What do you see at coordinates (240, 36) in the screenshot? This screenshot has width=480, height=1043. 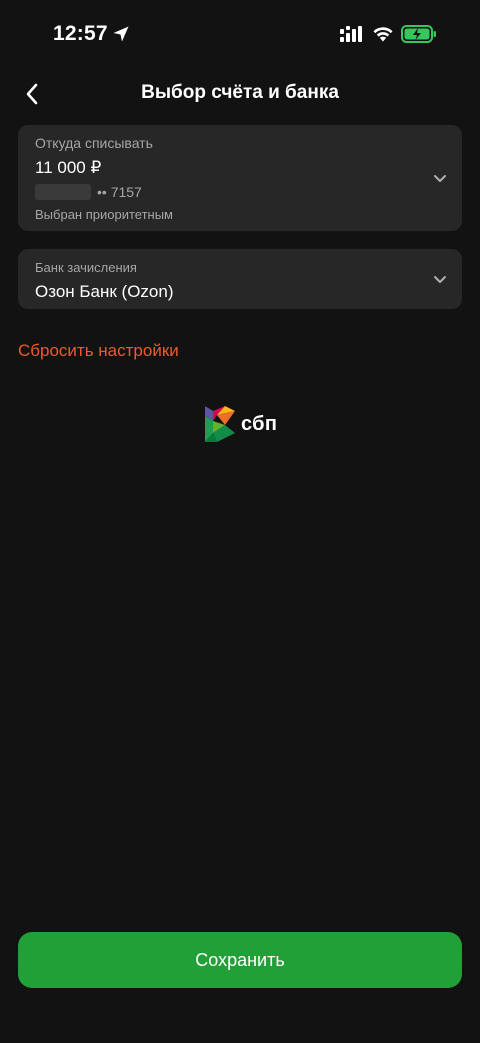 I see `status-bar: 12:57` at bounding box center [240, 36].